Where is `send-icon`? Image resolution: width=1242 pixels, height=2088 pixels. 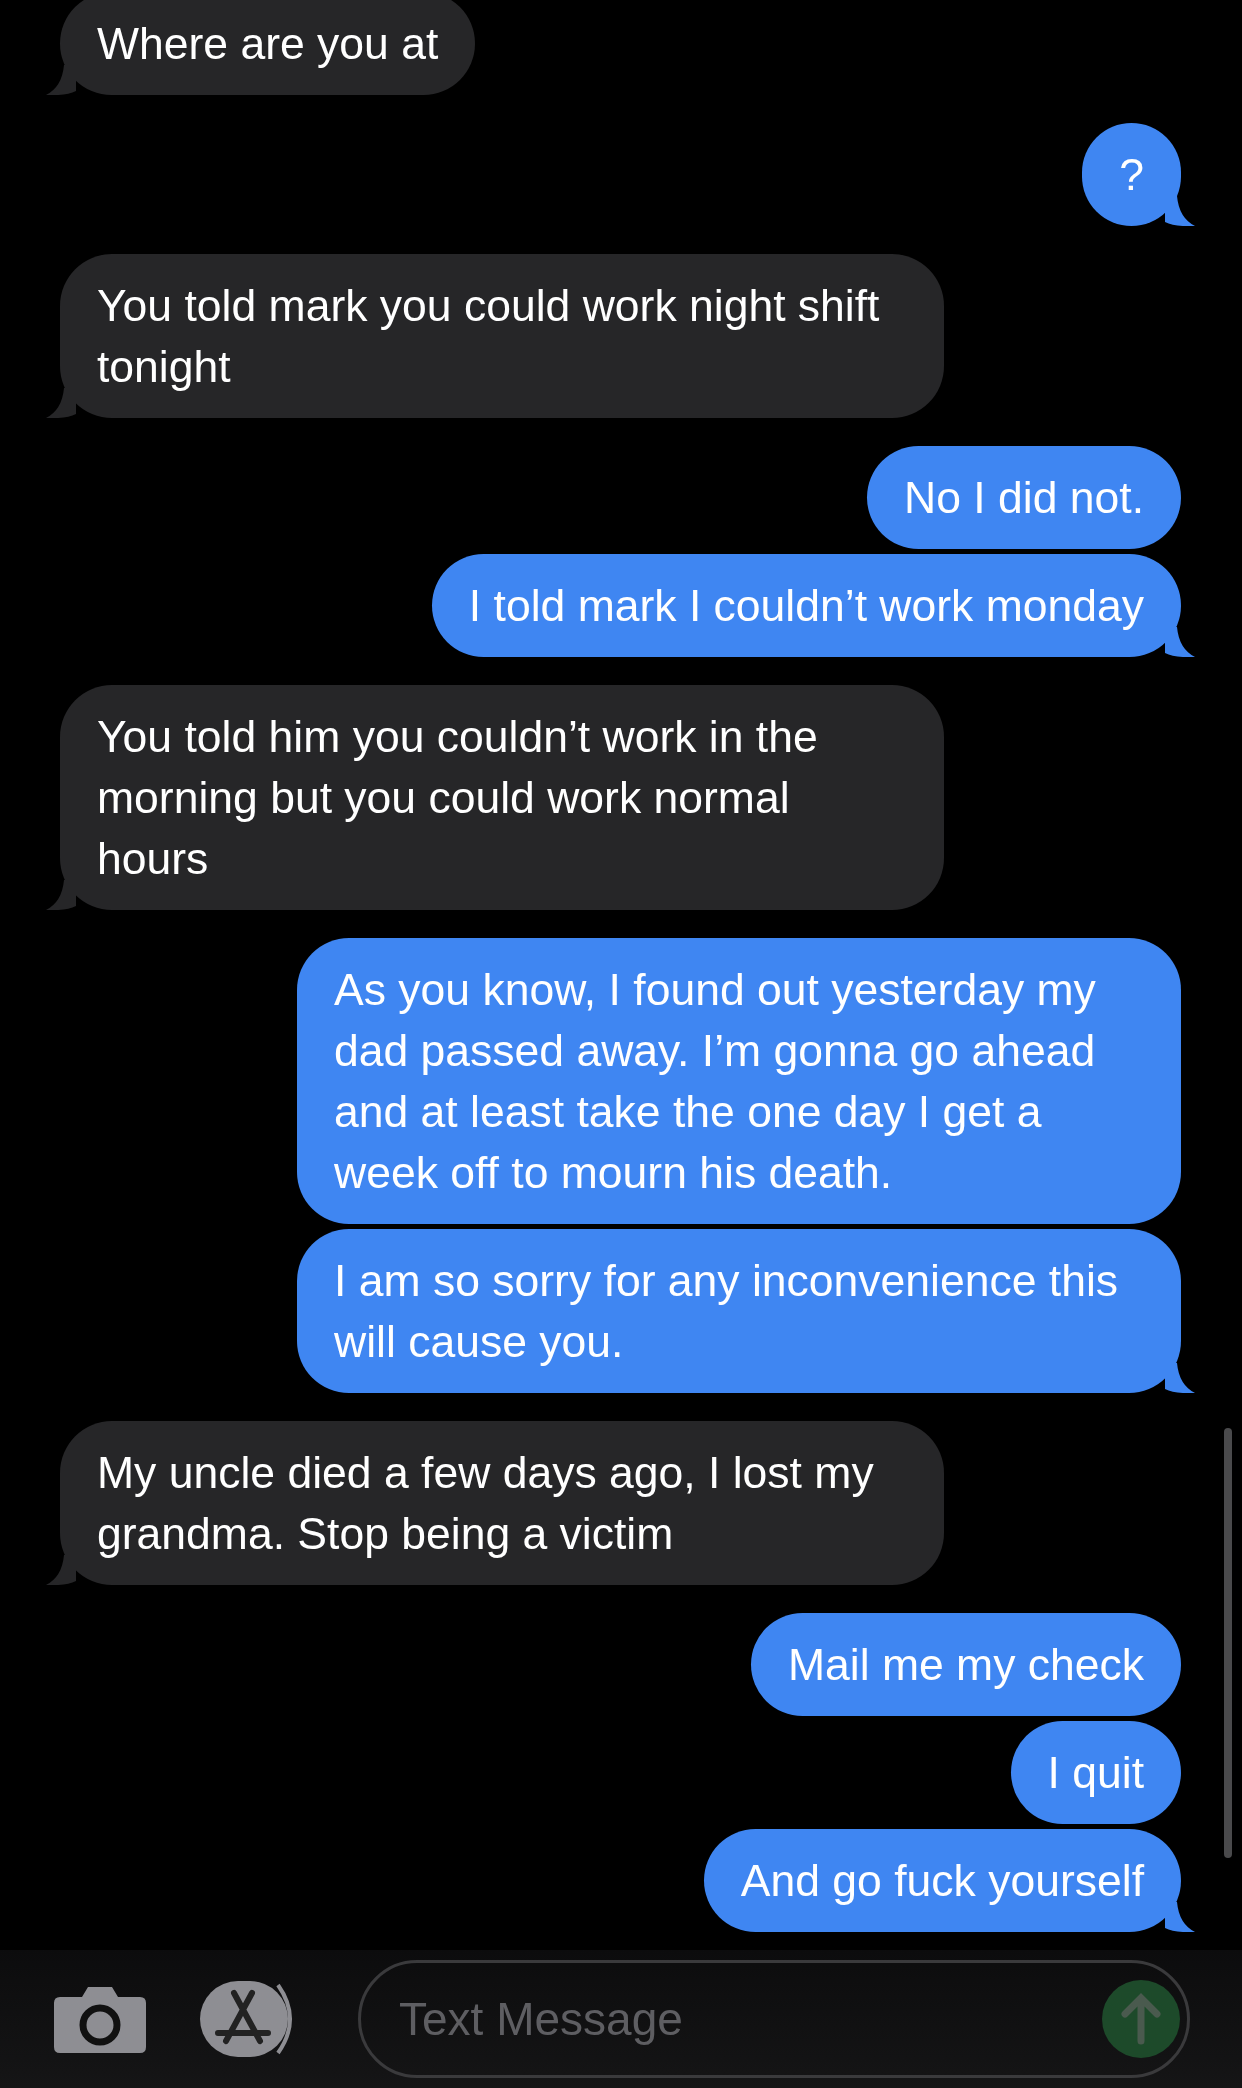 send-icon is located at coordinates (1141, 2019).